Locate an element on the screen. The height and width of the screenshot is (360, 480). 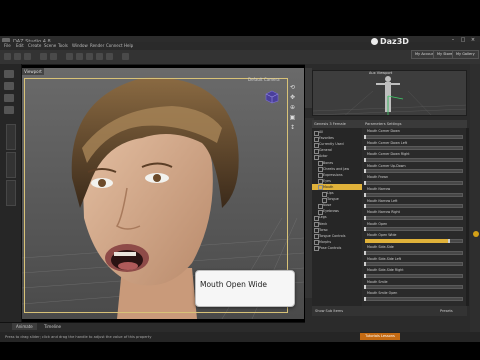
tree-item: Favorites is located at coordinates (326, 138).